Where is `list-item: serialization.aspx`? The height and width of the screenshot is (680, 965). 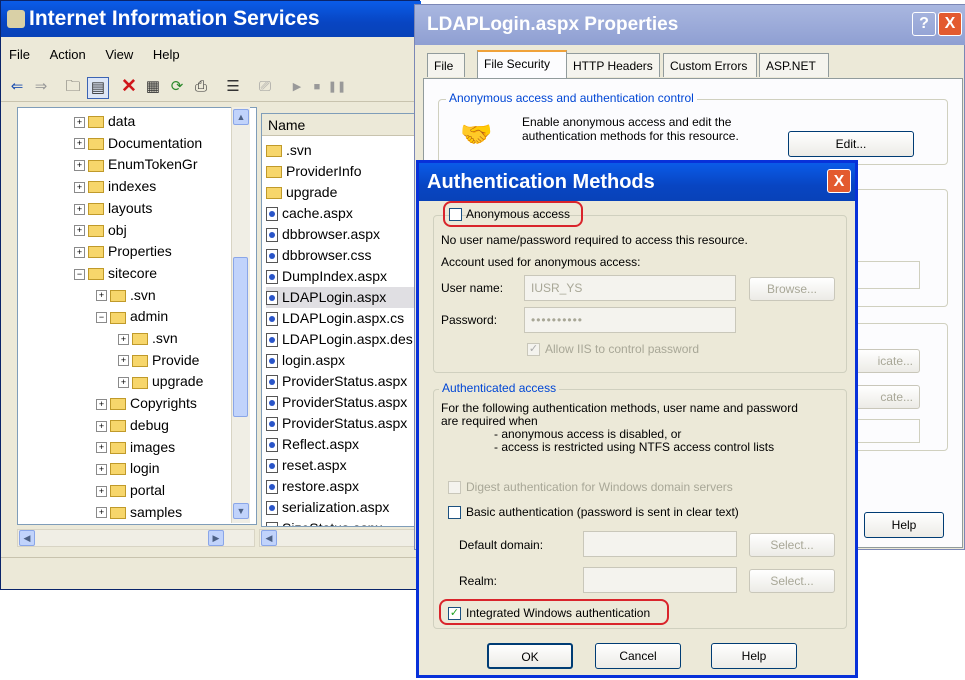
list-item: serialization.aspx is located at coordinates (327, 507).